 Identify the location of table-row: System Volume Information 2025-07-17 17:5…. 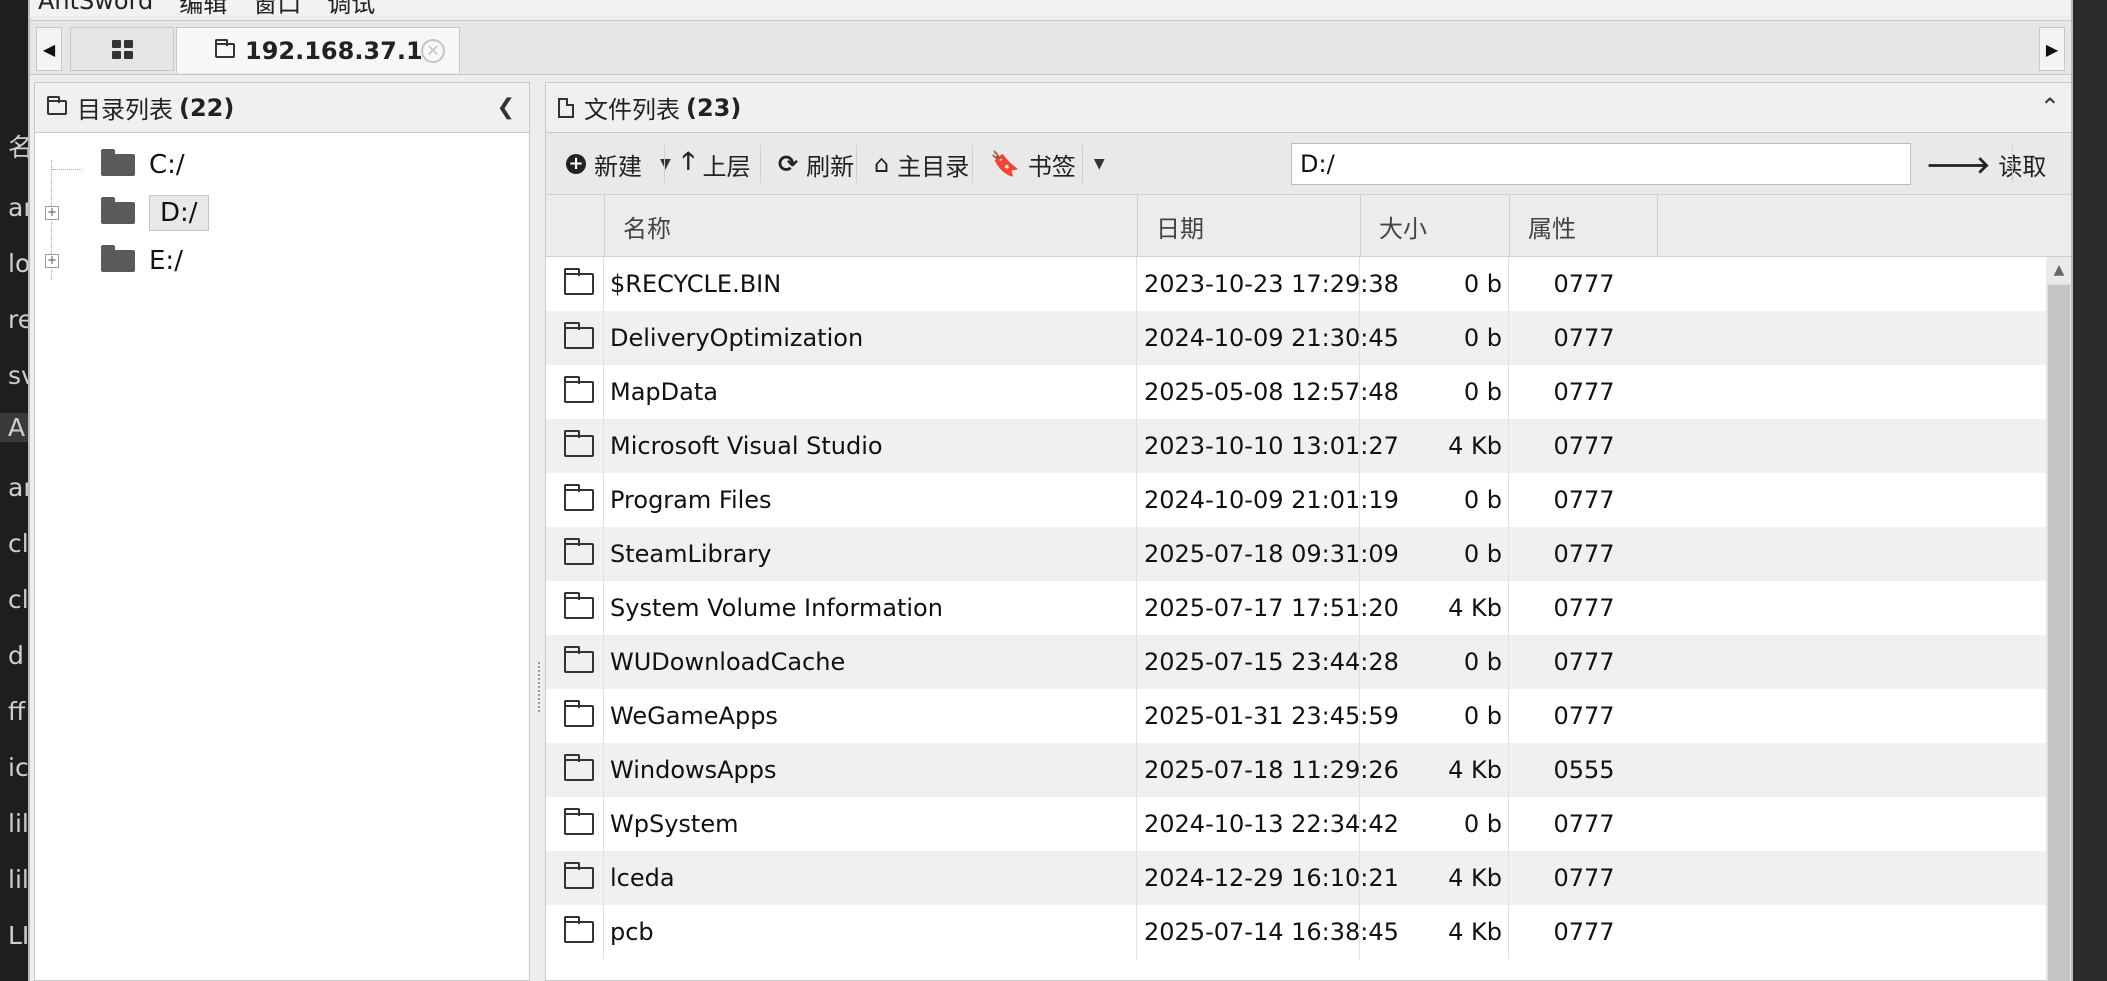
(1308, 608).